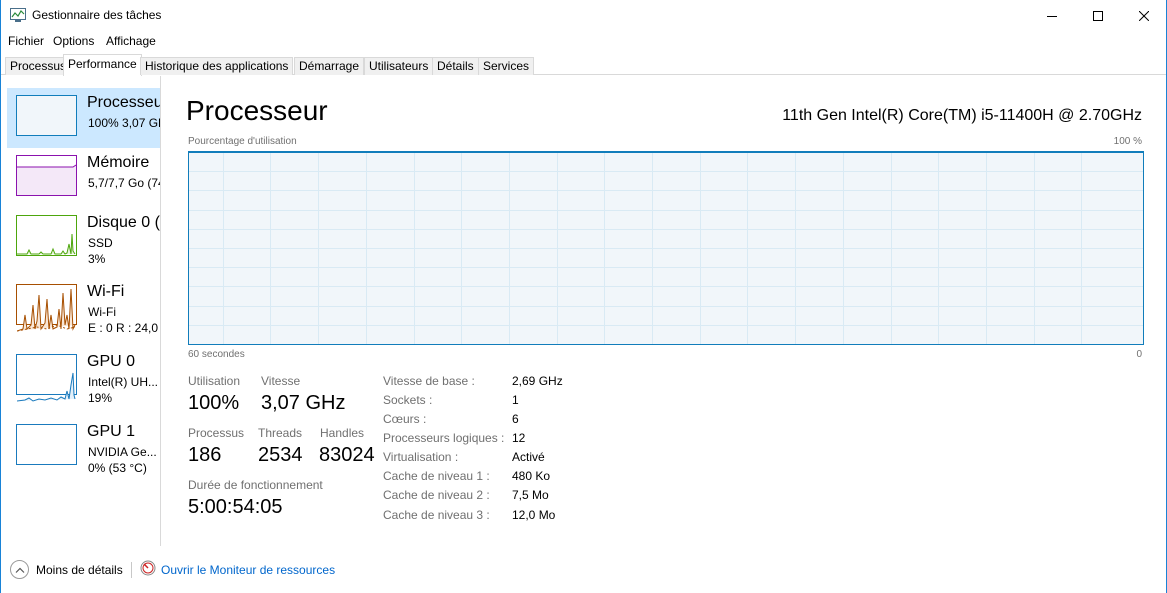 This screenshot has height=593, width=1167. I want to click on less-details-toggle, so click(19, 569).